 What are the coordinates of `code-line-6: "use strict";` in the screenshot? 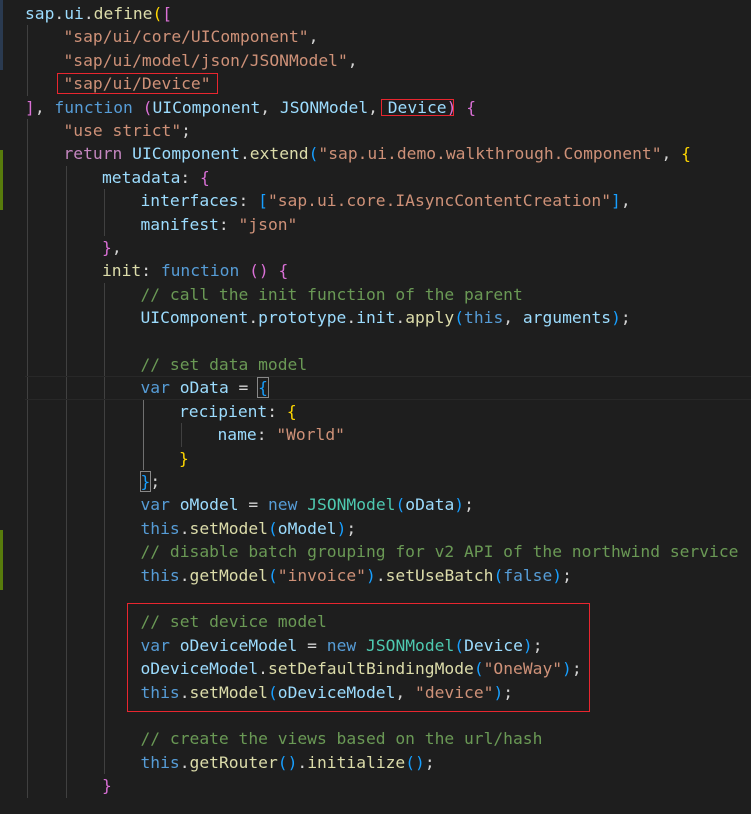 It's located at (127, 131).